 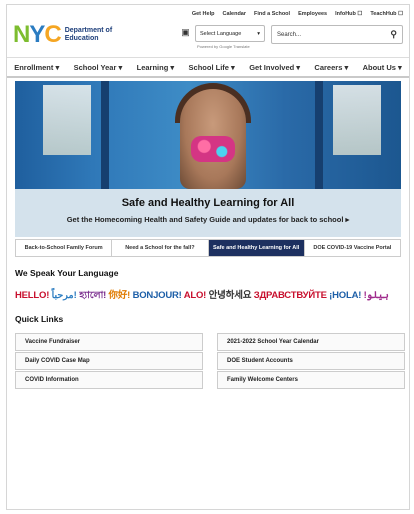 What do you see at coordinates (203, 14) in the screenshot?
I see `link-get-help: Get Help` at bounding box center [203, 14].